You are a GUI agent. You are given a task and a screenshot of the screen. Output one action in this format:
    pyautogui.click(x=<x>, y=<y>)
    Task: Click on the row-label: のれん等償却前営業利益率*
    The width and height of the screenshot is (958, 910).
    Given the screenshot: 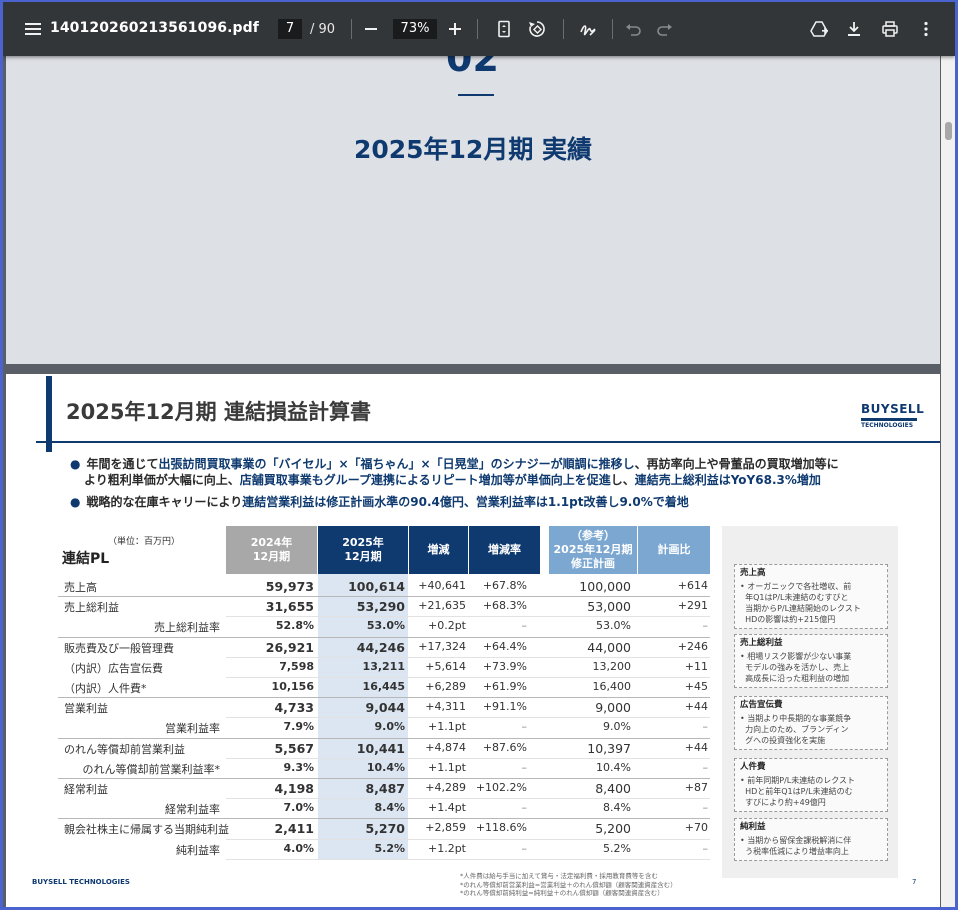 What is the action you would take?
    pyautogui.click(x=151, y=769)
    